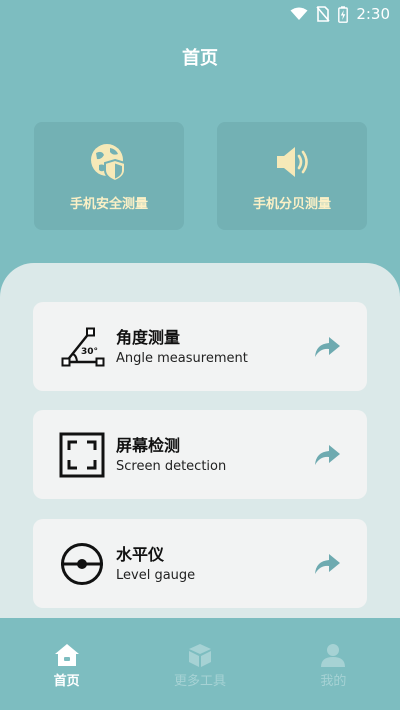 This screenshot has height=710, width=400. Describe the element at coordinates (66, 655) in the screenshot. I see `home-icon` at that location.